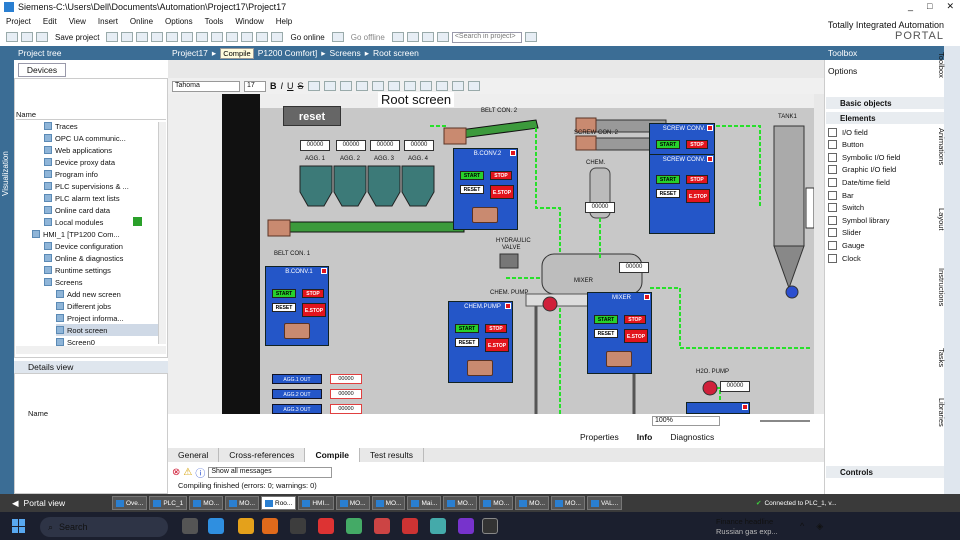 Image resolution: width=960 pixels, height=540 pixels. I want to click on animations-side-tab: Animations, so click(941, 145).